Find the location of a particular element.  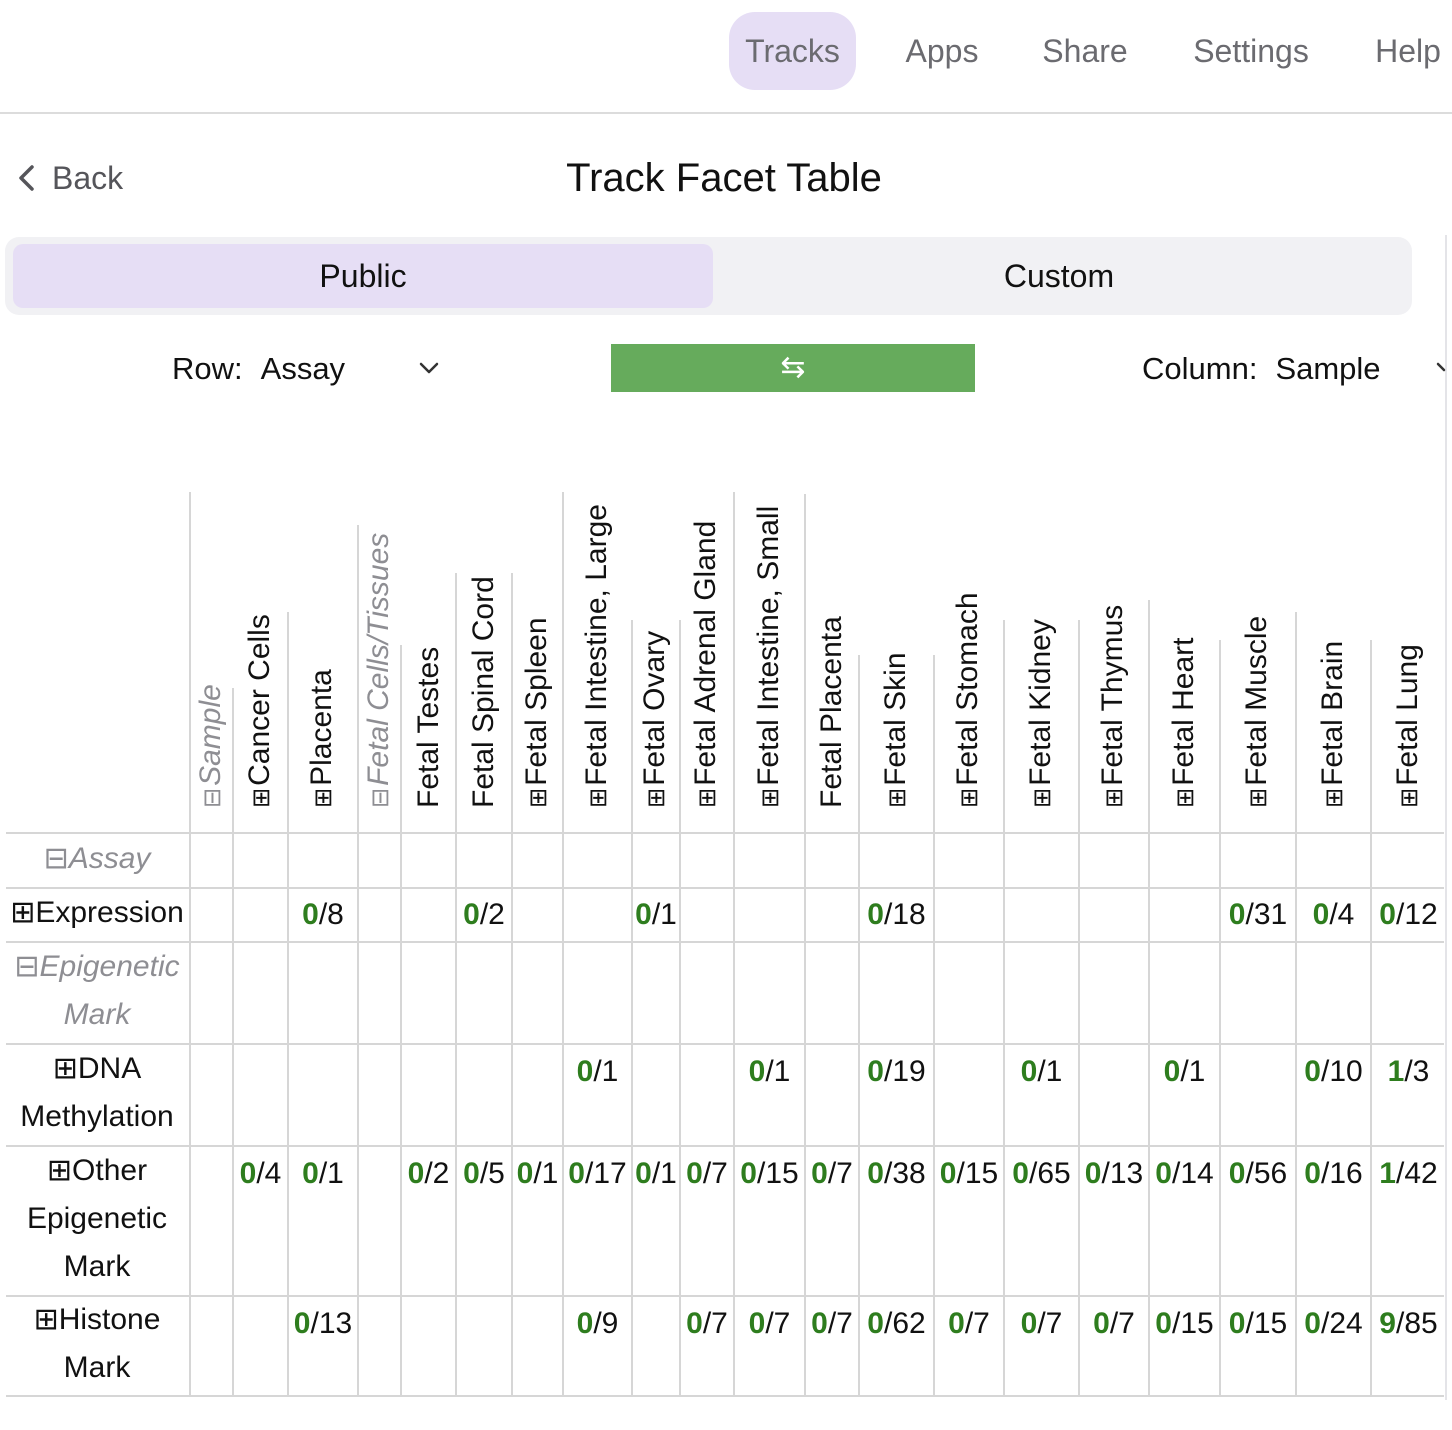

column-header: ⊟Fetal Cells/Tissues is located at coordinates (380, 630).